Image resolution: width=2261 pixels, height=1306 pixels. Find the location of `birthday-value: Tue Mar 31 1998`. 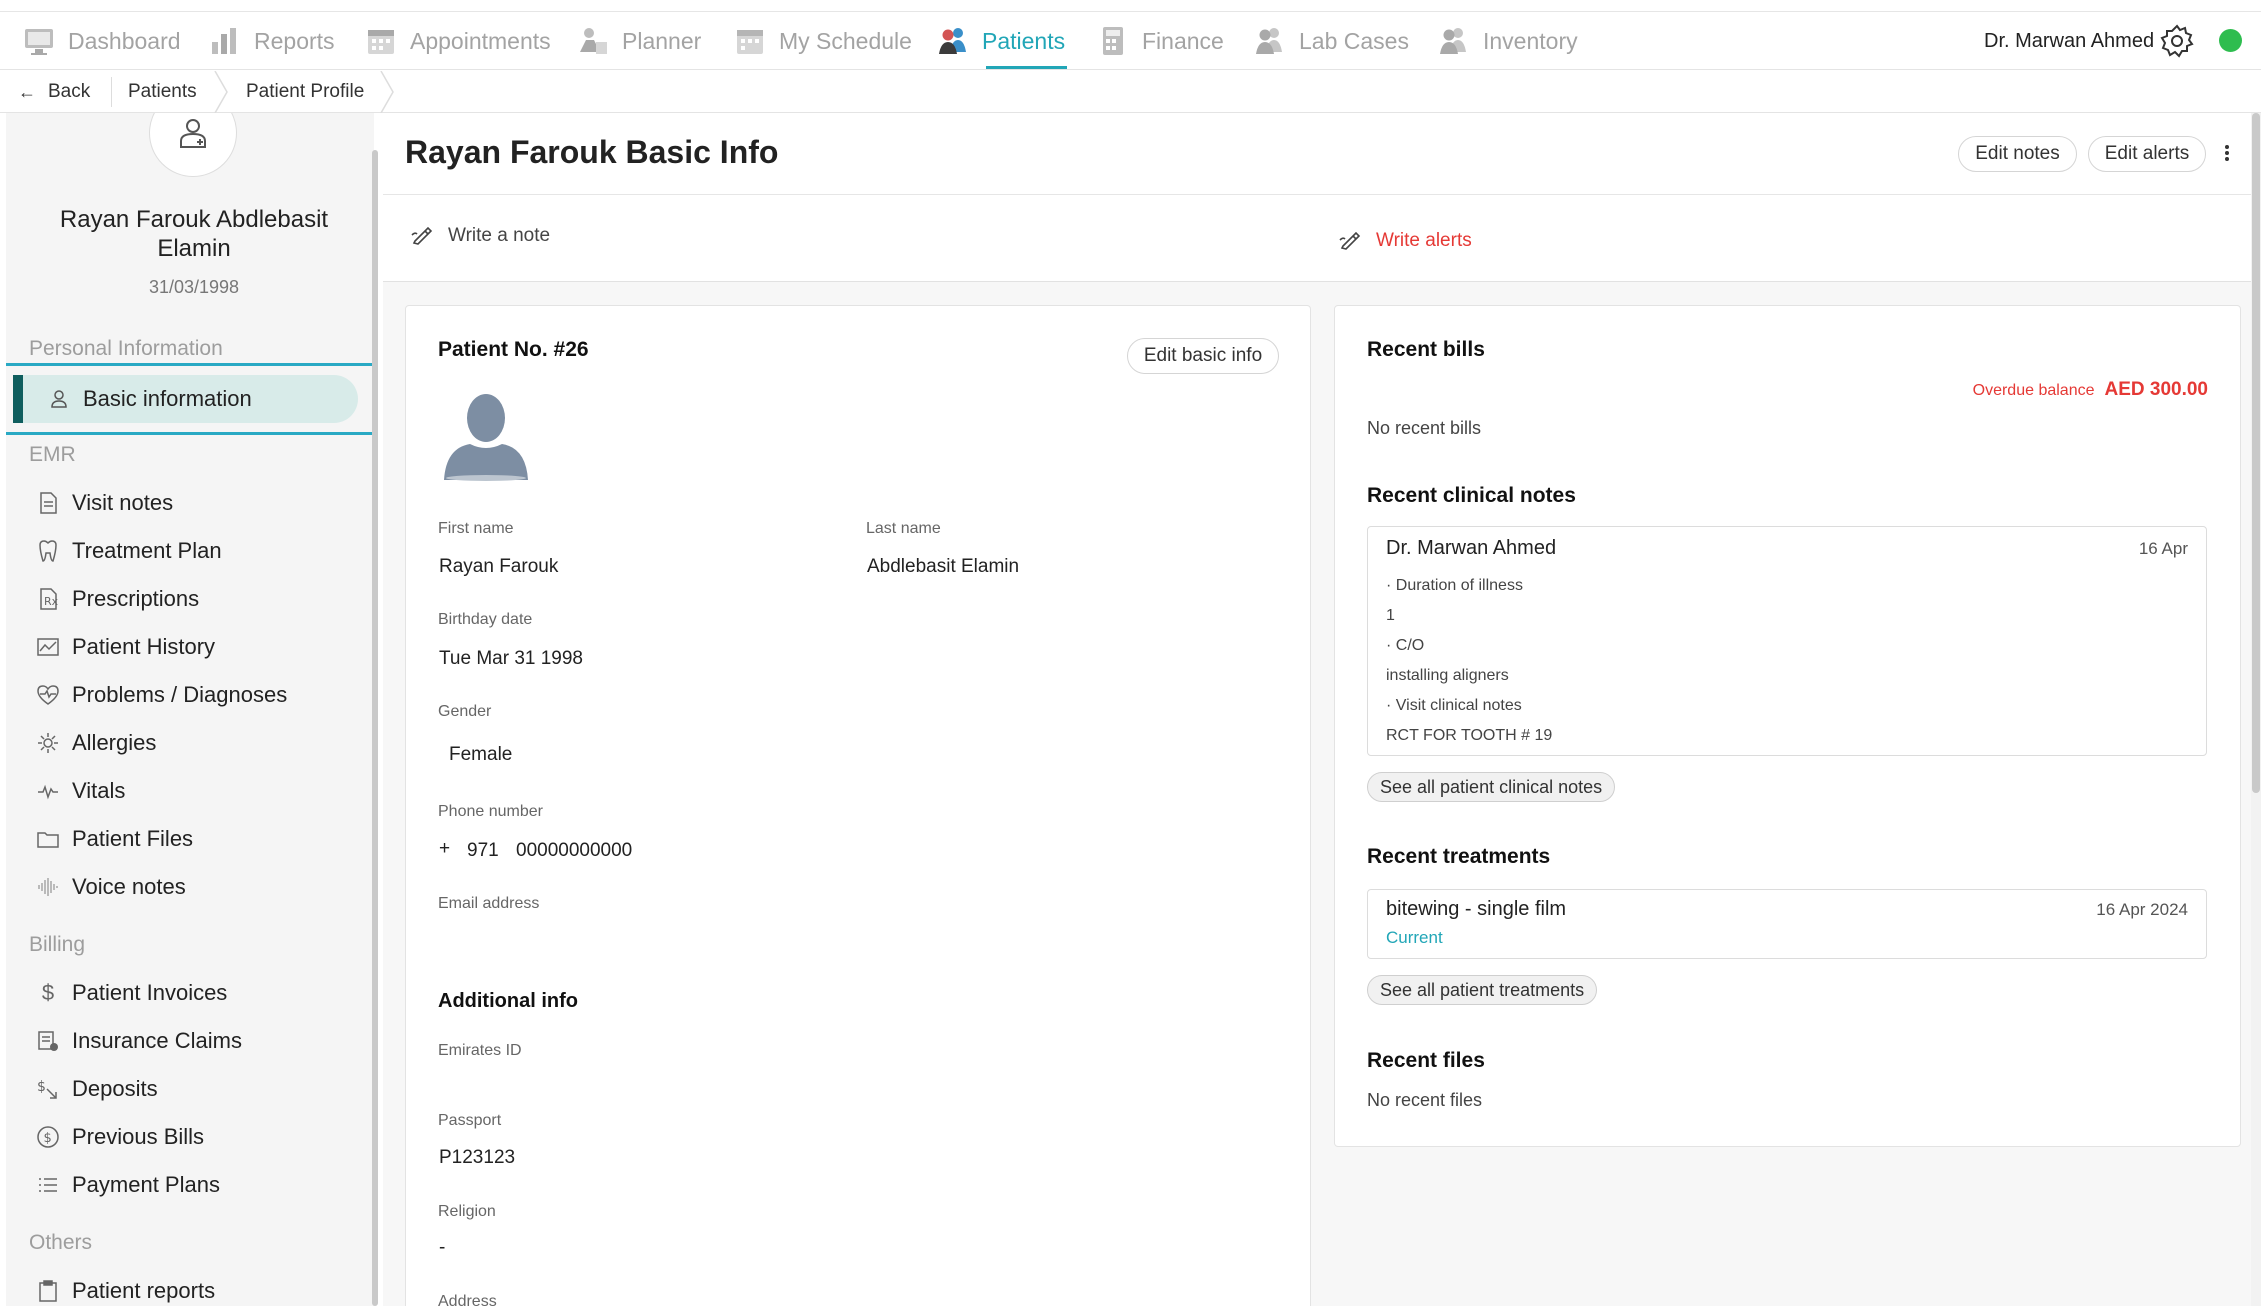

birthday-value: Tue Mar 31 1998 is located at coordinates (511, 658).